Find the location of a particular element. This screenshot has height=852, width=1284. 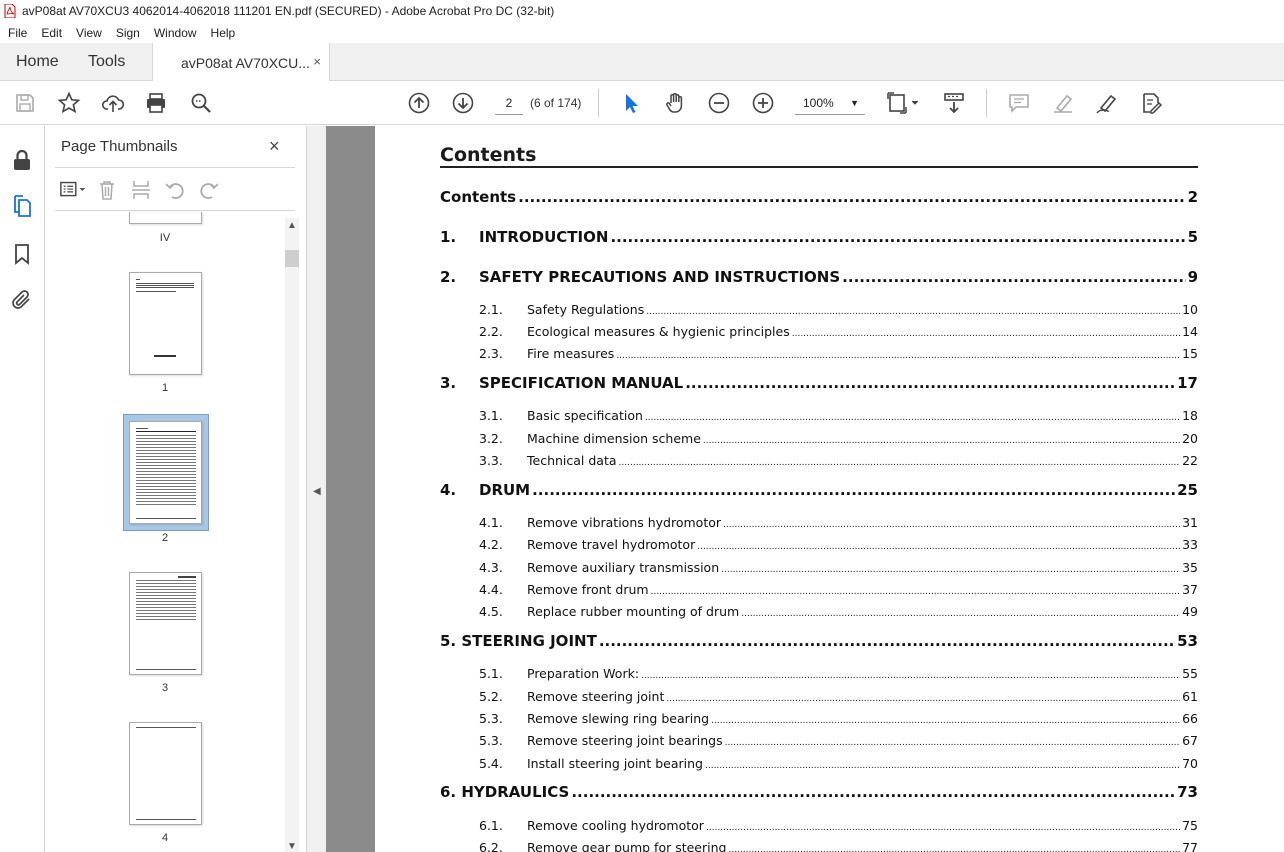

zoom-level-select: 100% ▼ is located at coordinates (830, 103).